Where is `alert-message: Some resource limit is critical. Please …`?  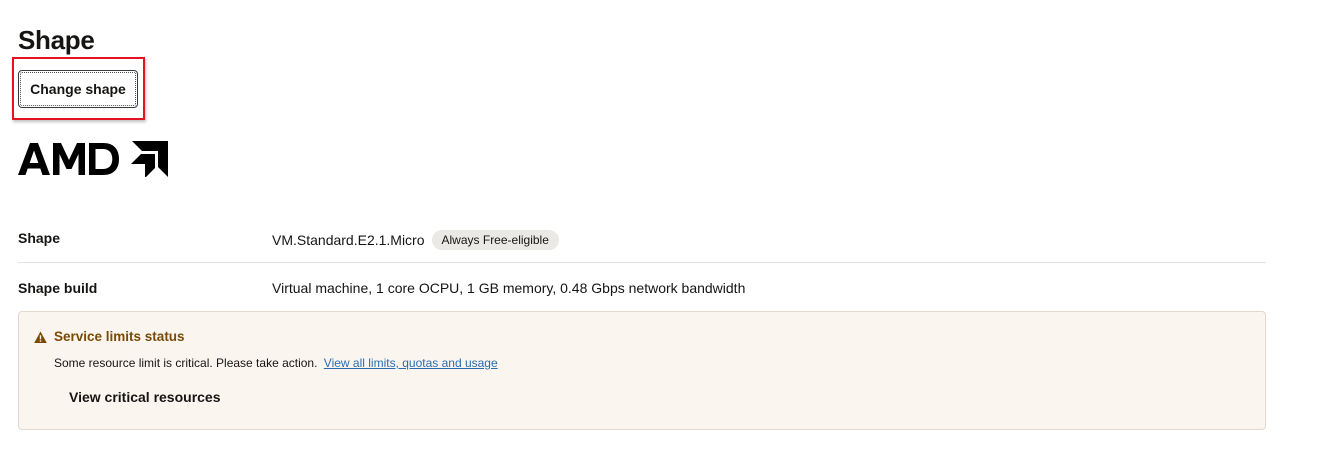
alert-message: Some resource limit is critical. Please … is located at coordinates (186, 363).